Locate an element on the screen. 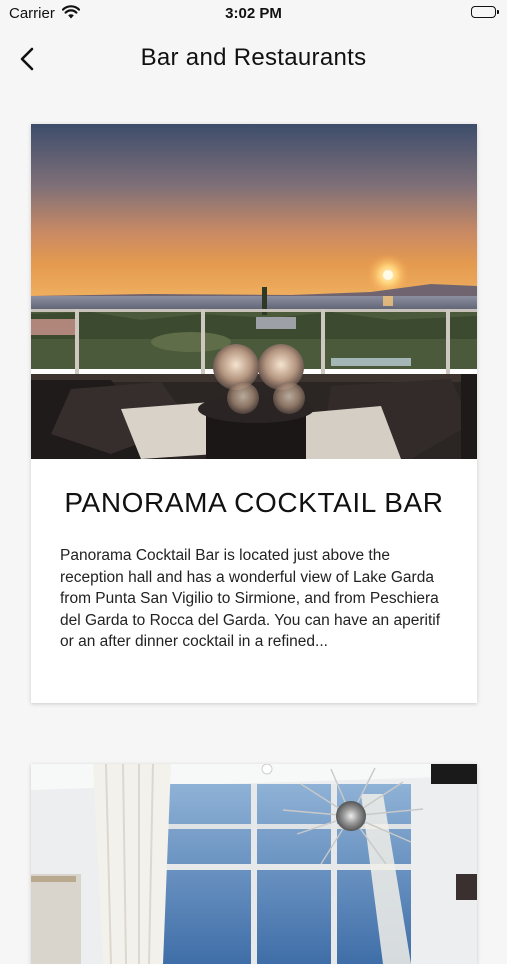 Image resolution: width=507 pixels, height=964 pixels. navigation-bar: Bar and Restaurants is located at coordinates (253, 60).